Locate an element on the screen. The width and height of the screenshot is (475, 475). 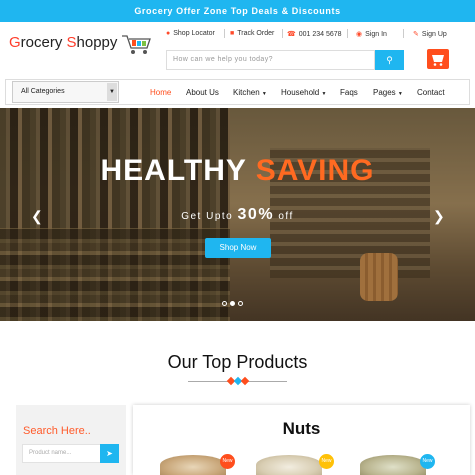
sign-in-link: ◉ Sign In is located at coordinates (371, 34).